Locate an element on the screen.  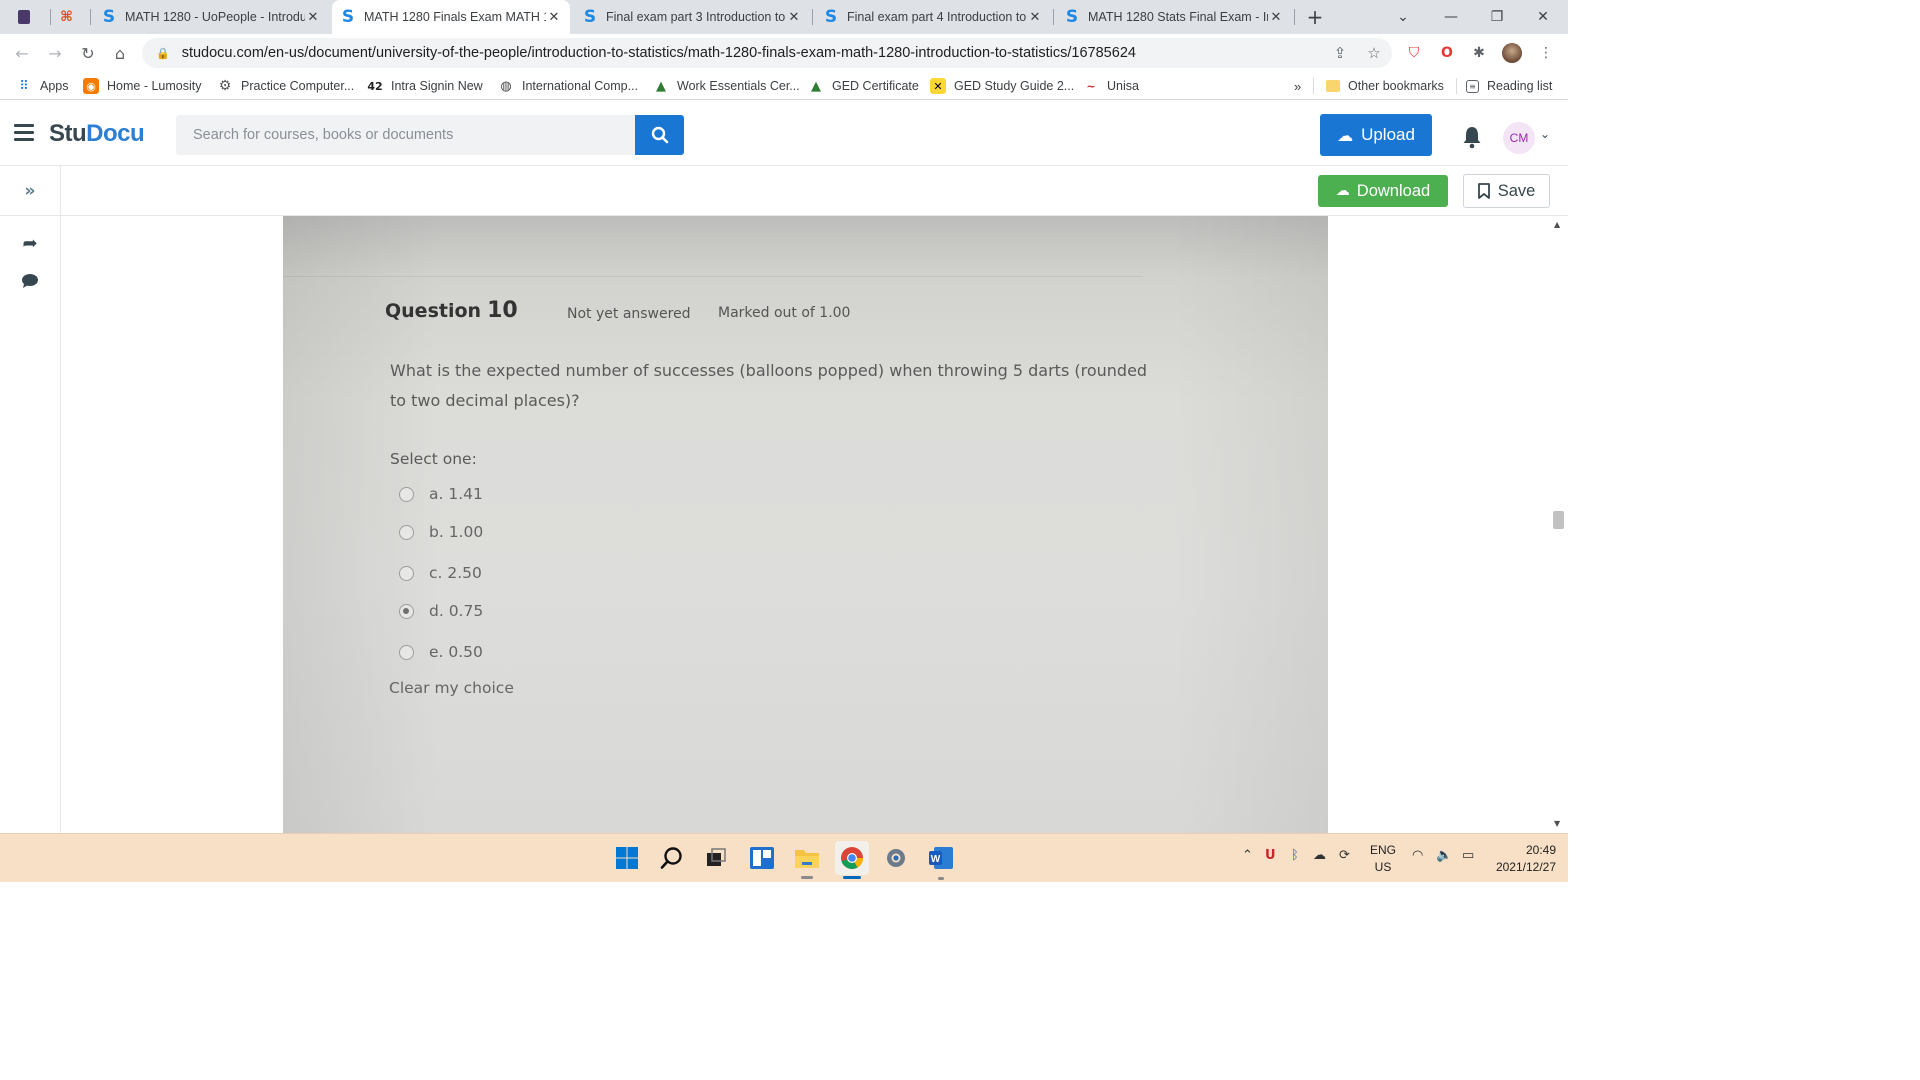
bluetooth-icon: ᛒ is located at coordinates (1295, 855).